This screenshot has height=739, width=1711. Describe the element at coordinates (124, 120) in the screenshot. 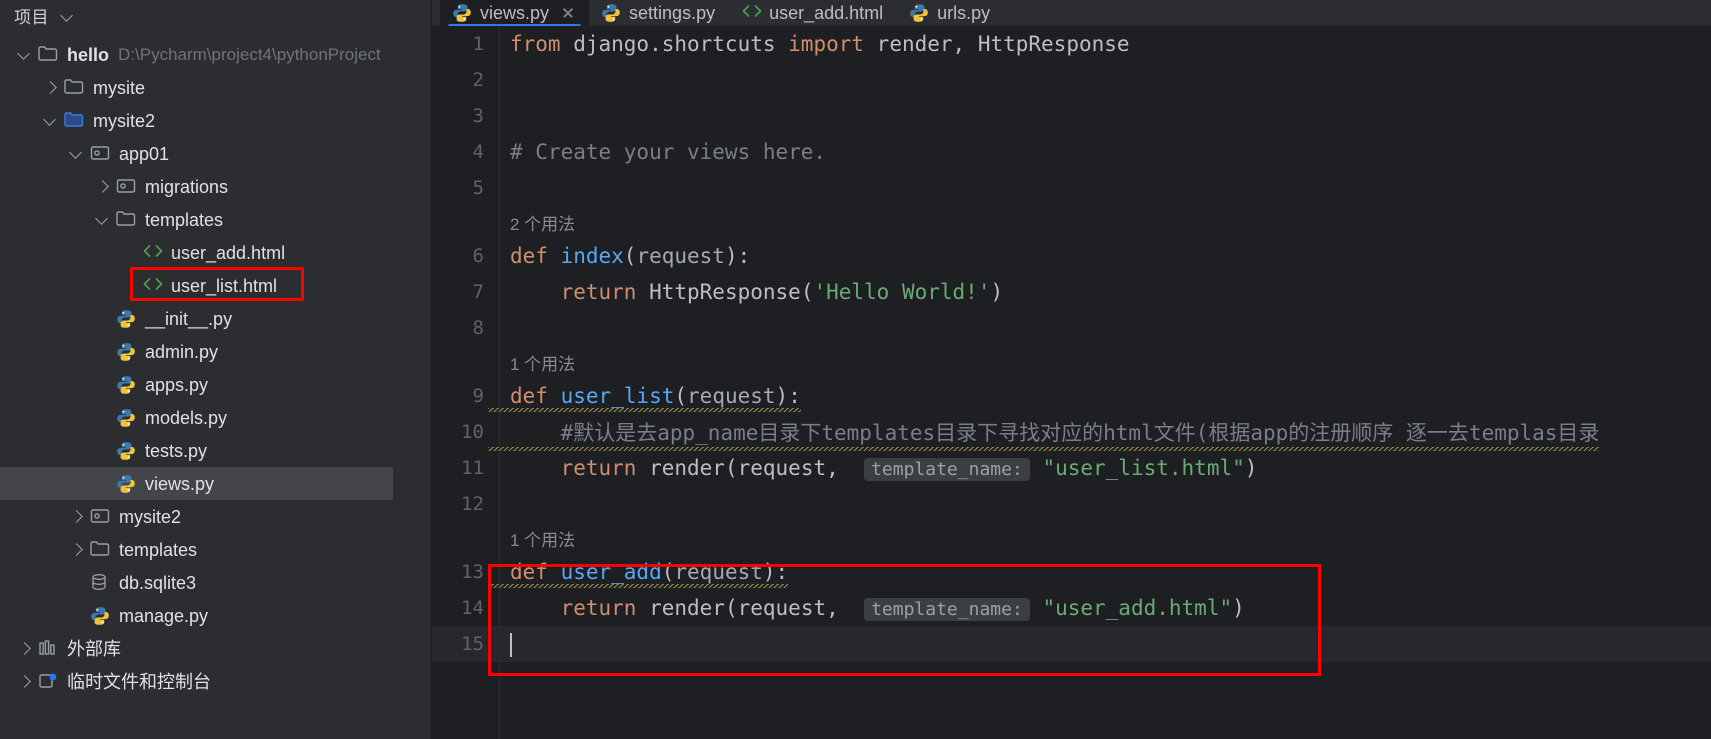

I see `tree-item-label: mysite2` at that location.